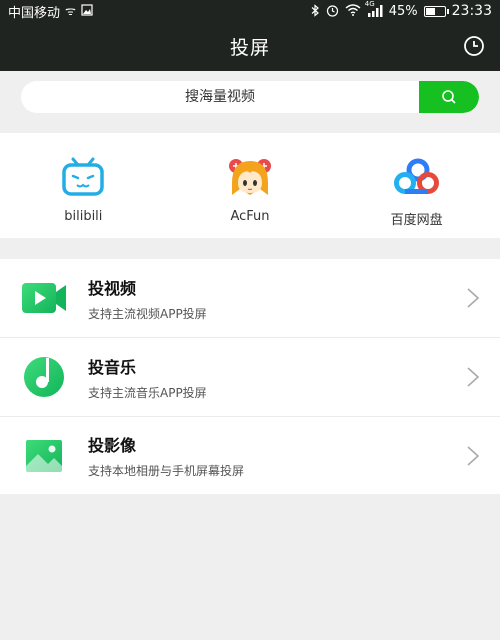 The width and height of the screenshot is (500, 640). What do you see at coordinates (70, 11) in the screenshot?
I see `wifi-hotspot-icon: ᯤ` at bounding box center [70, 11].